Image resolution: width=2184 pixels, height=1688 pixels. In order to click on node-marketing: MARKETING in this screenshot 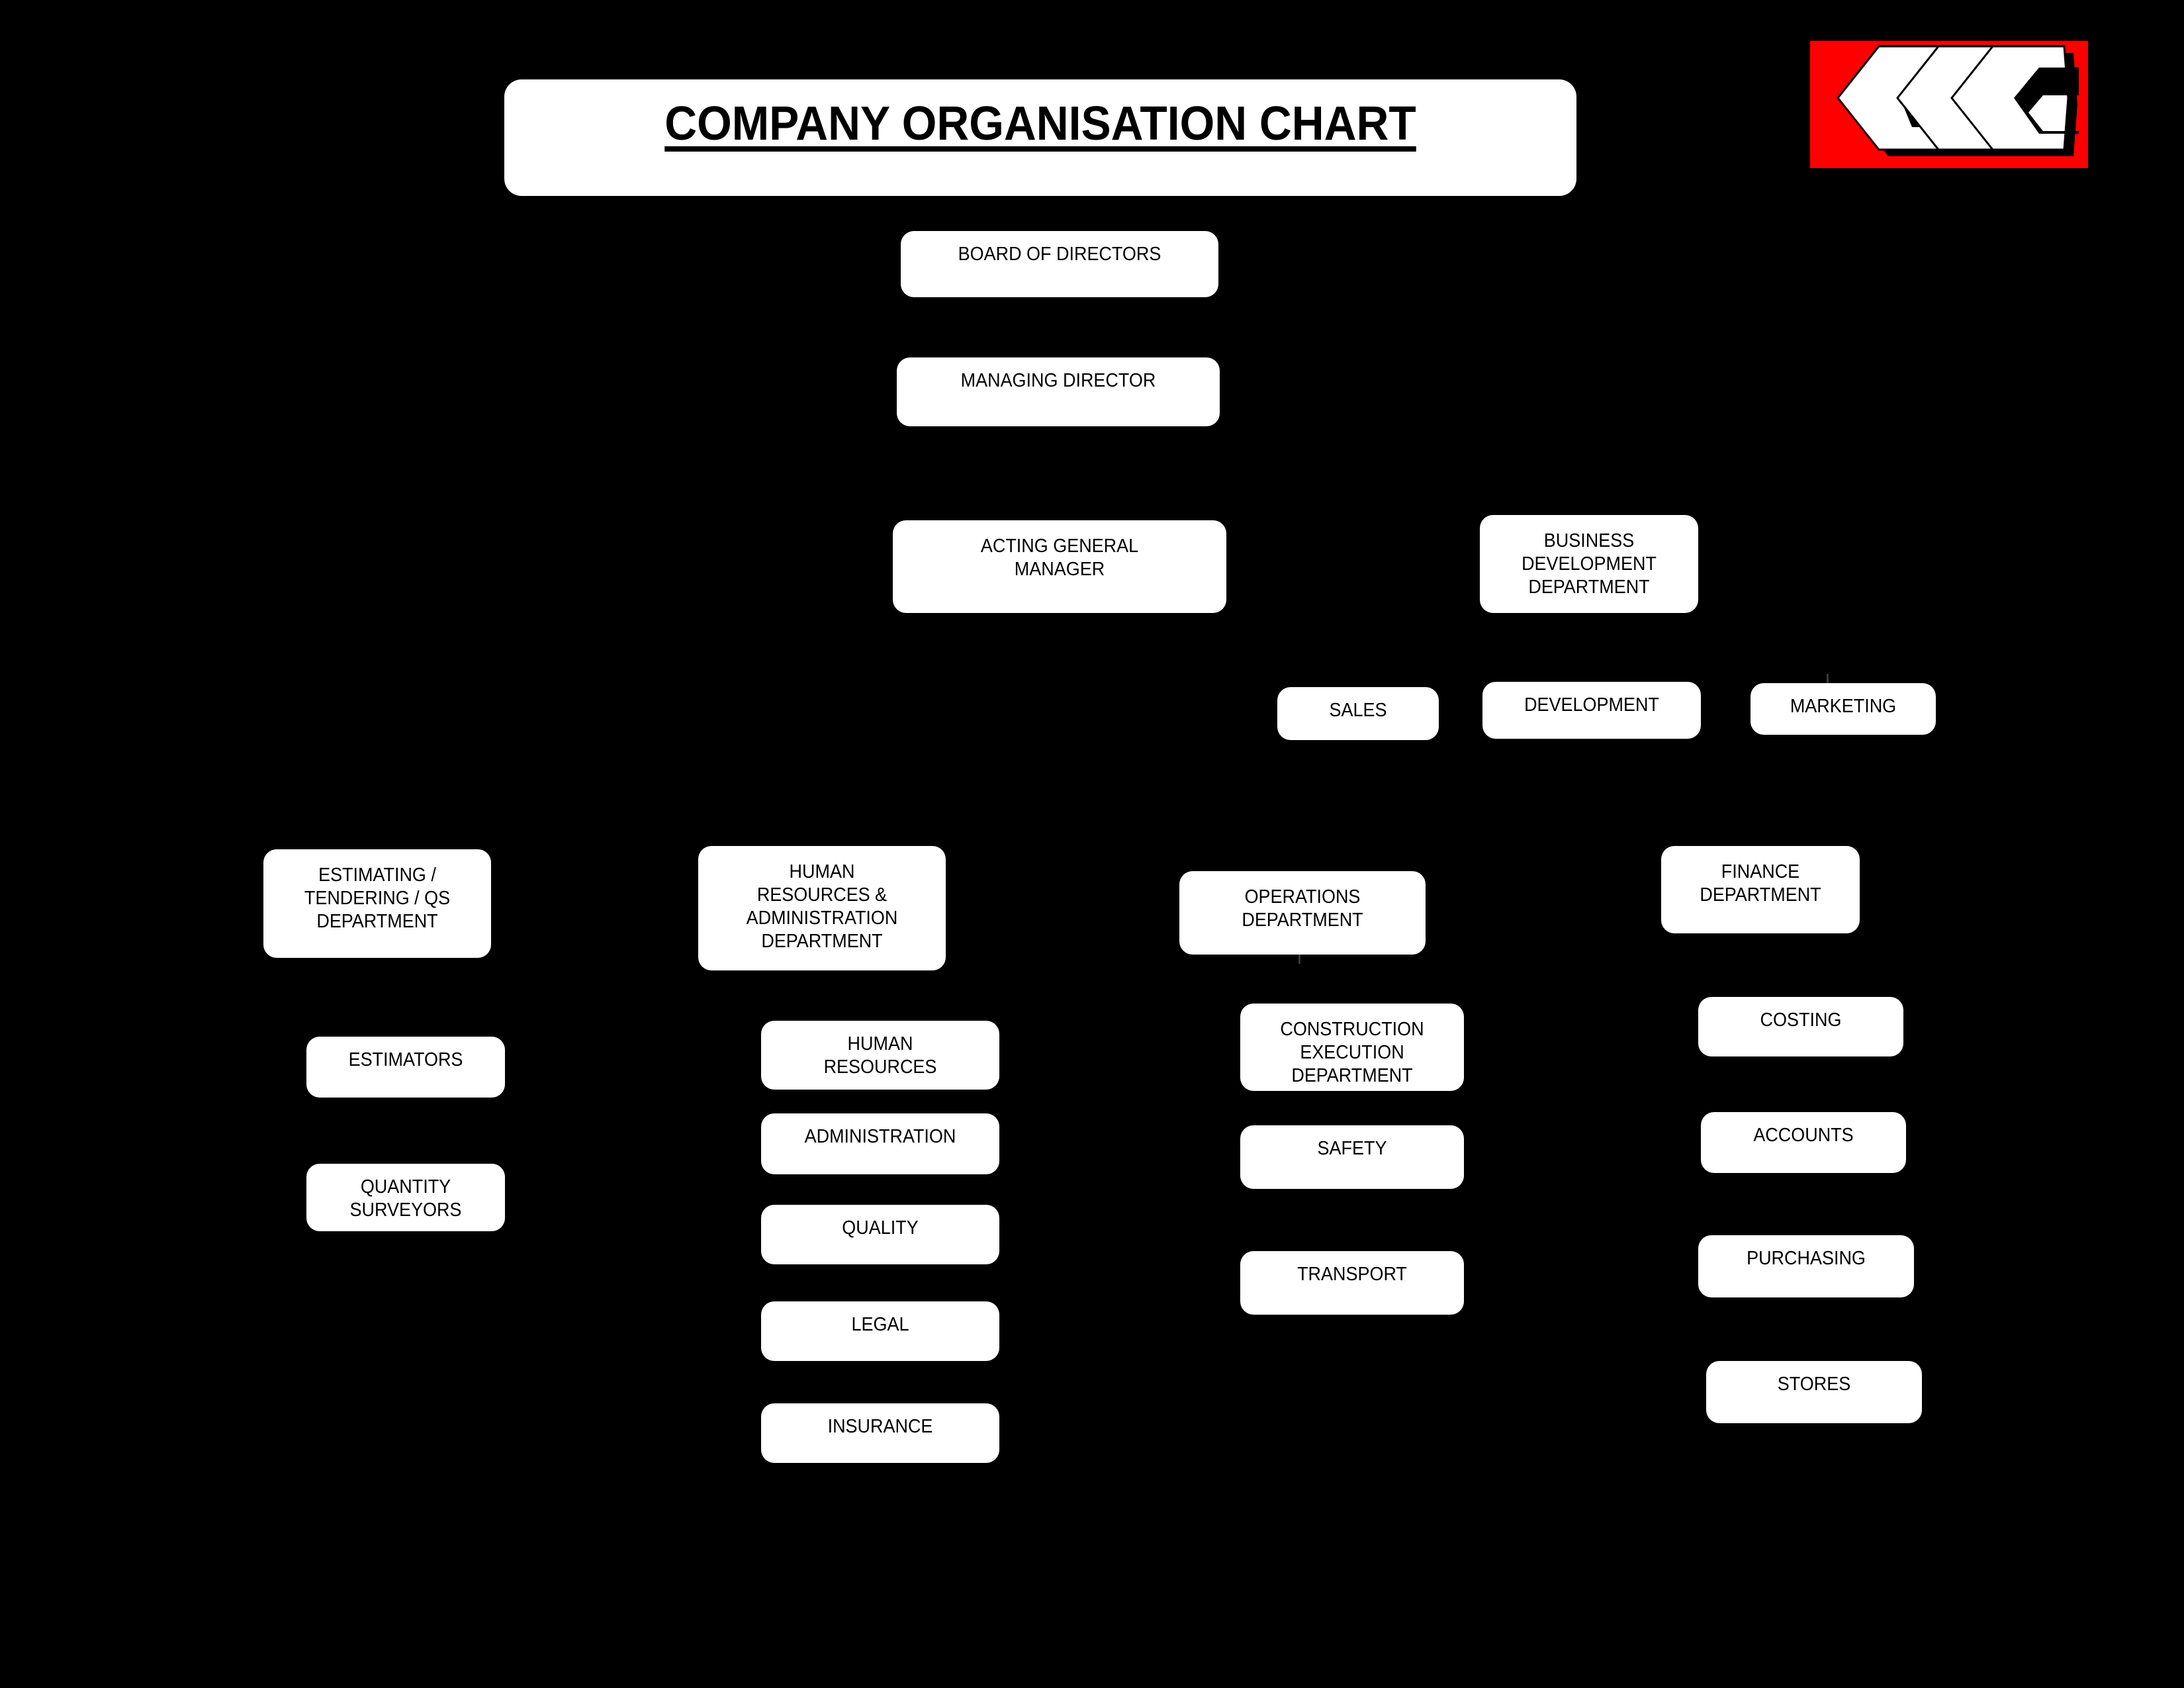, I will do `click(1843, 709)`.